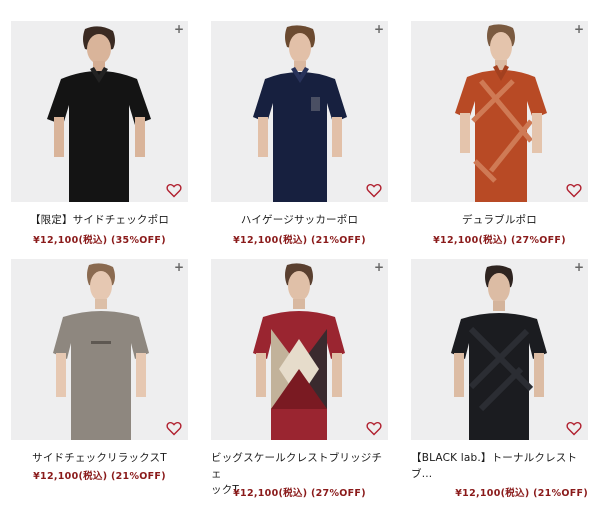 The height and width of the screenshot is (507, 600). What do you see at coordinates (99, 220) in the screenshot?
I see `product-name: 【限定】サイドチェックポロ` at bounding box center [99, 220].